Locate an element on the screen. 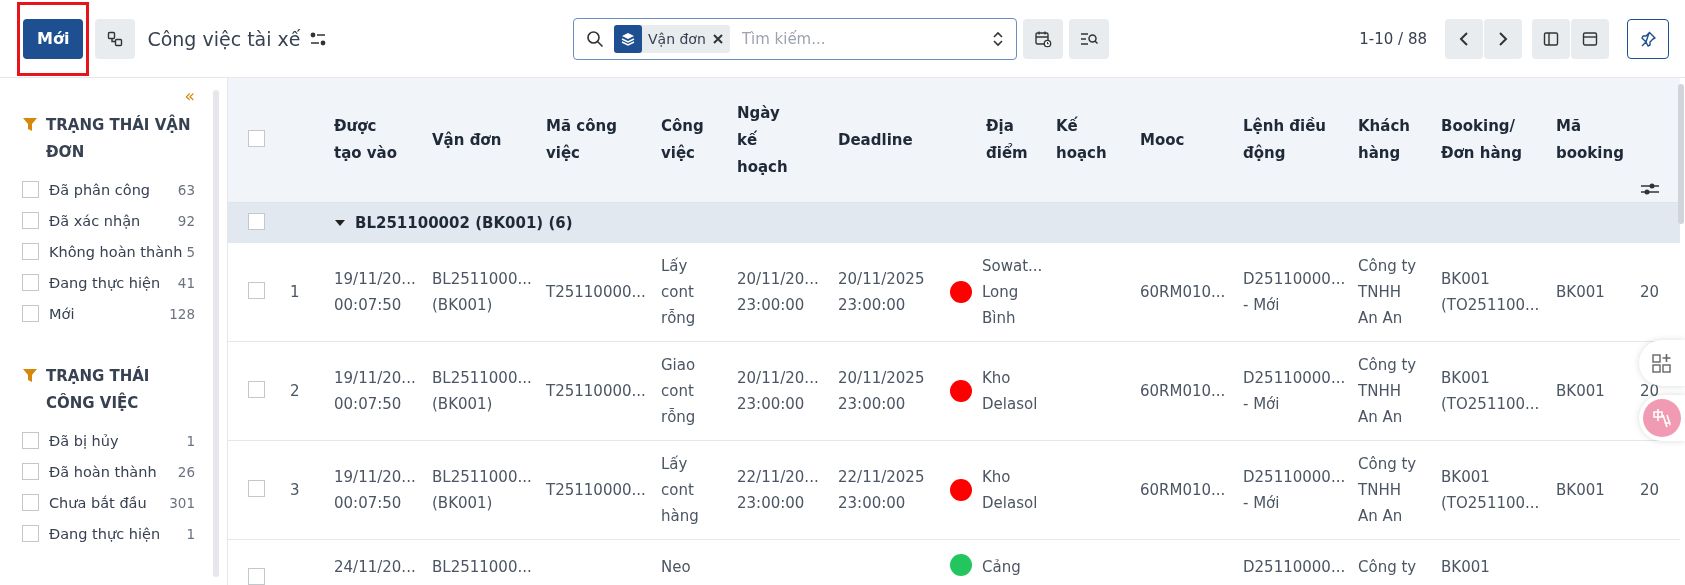 This screenshot has width=1685, height=585. link-button is located at coordinates (115, 38).